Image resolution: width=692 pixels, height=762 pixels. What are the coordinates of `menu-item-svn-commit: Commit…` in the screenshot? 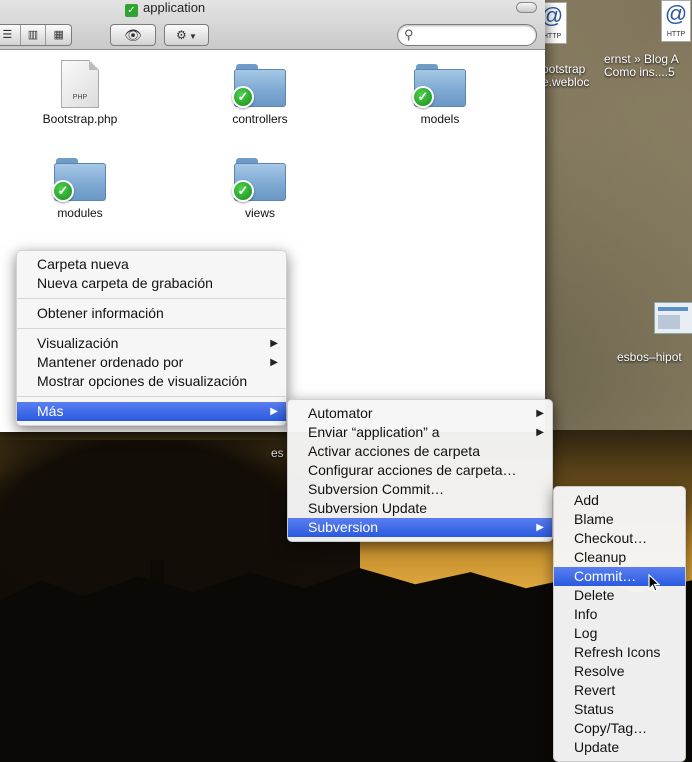 It's located at (619, 576).